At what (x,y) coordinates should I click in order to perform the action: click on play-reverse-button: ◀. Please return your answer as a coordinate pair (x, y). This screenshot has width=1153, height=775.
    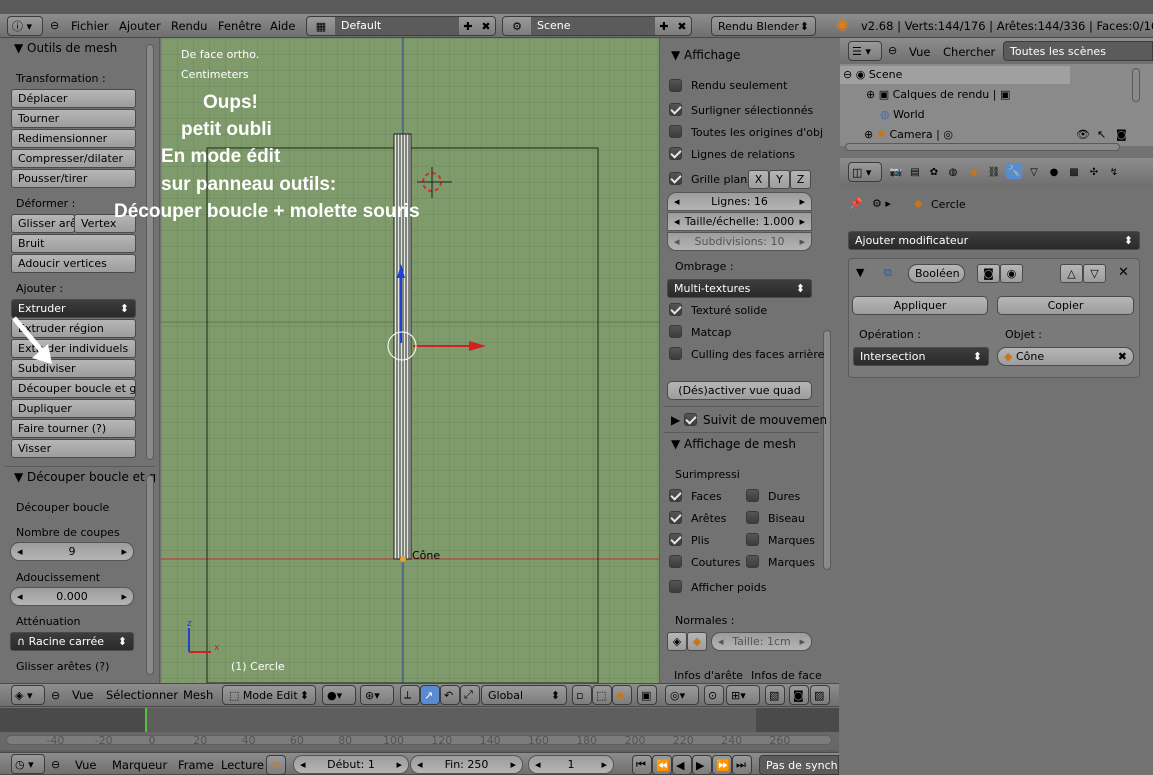
    Looking at the image, I should click on (682, 765).